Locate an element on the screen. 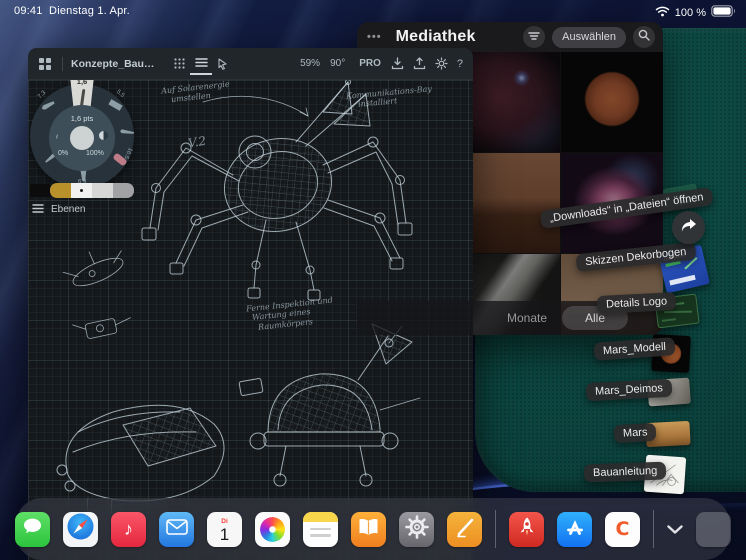 Image resolution: width=746 pixels, height=560 pixels. battery-percent: 100 % is located at coordinates (690, 13).